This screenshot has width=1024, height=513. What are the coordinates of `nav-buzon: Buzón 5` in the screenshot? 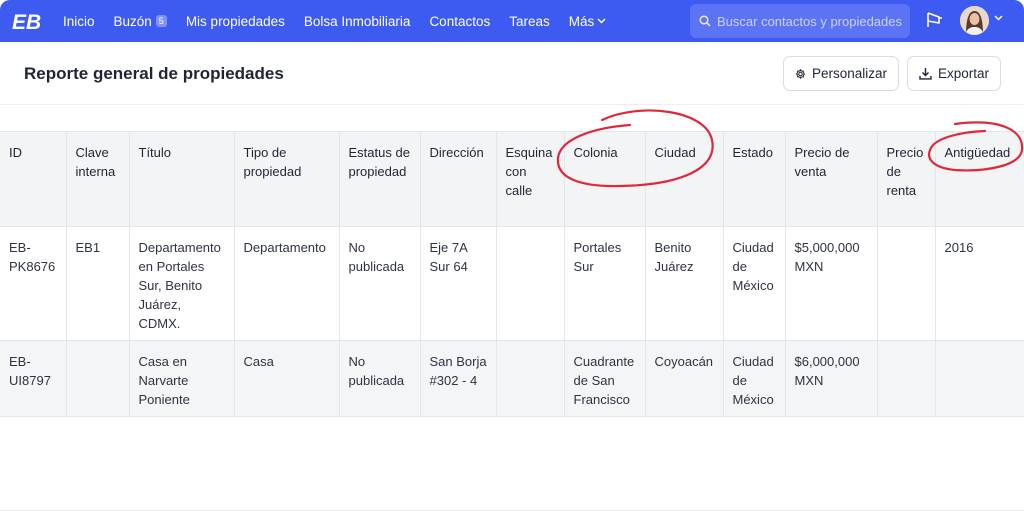 It's located at (140, 21).